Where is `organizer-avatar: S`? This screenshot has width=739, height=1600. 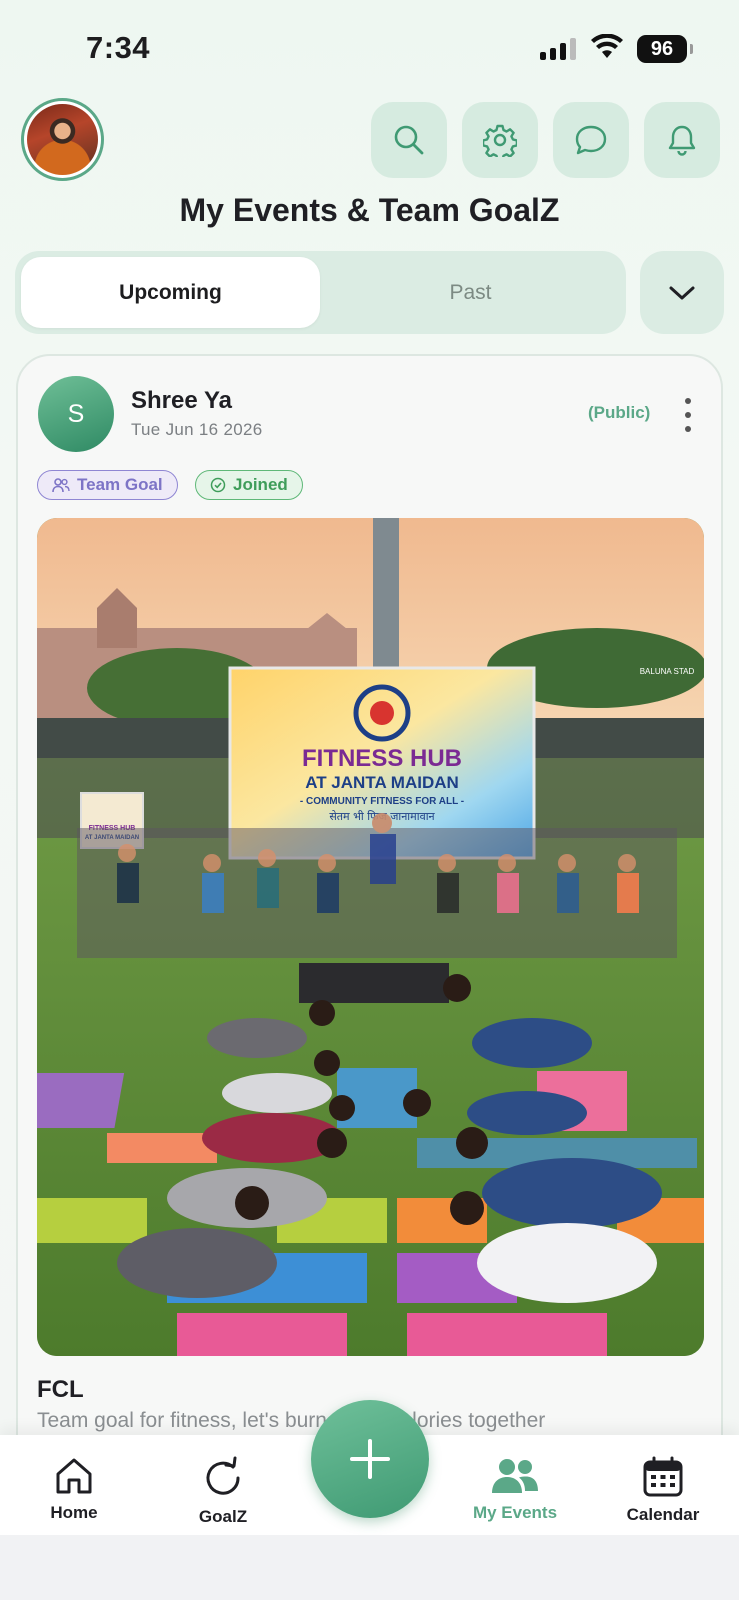
organizer-avatar: S is located at coordinates (76, 414).